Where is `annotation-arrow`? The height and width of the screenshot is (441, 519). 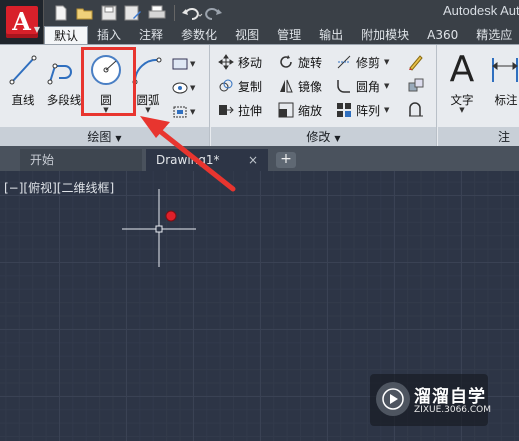
annotation-arrow is located at coordinates (188, 154).